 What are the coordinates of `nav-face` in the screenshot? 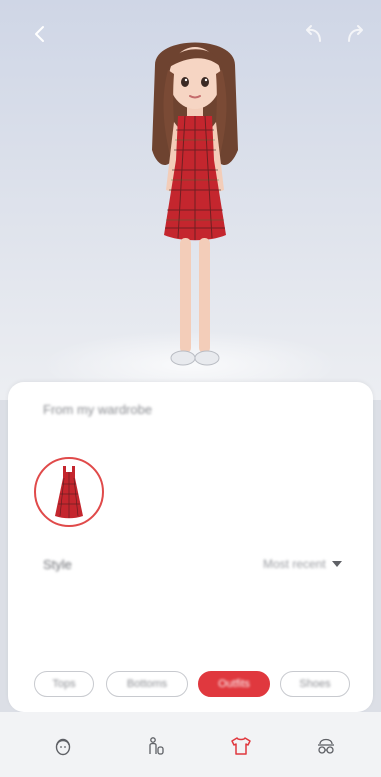 It's located at (63, 746).